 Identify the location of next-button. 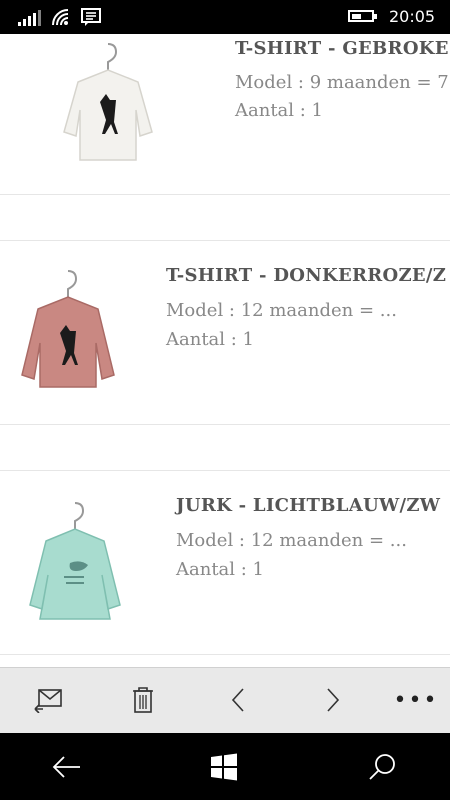
(333, 700).